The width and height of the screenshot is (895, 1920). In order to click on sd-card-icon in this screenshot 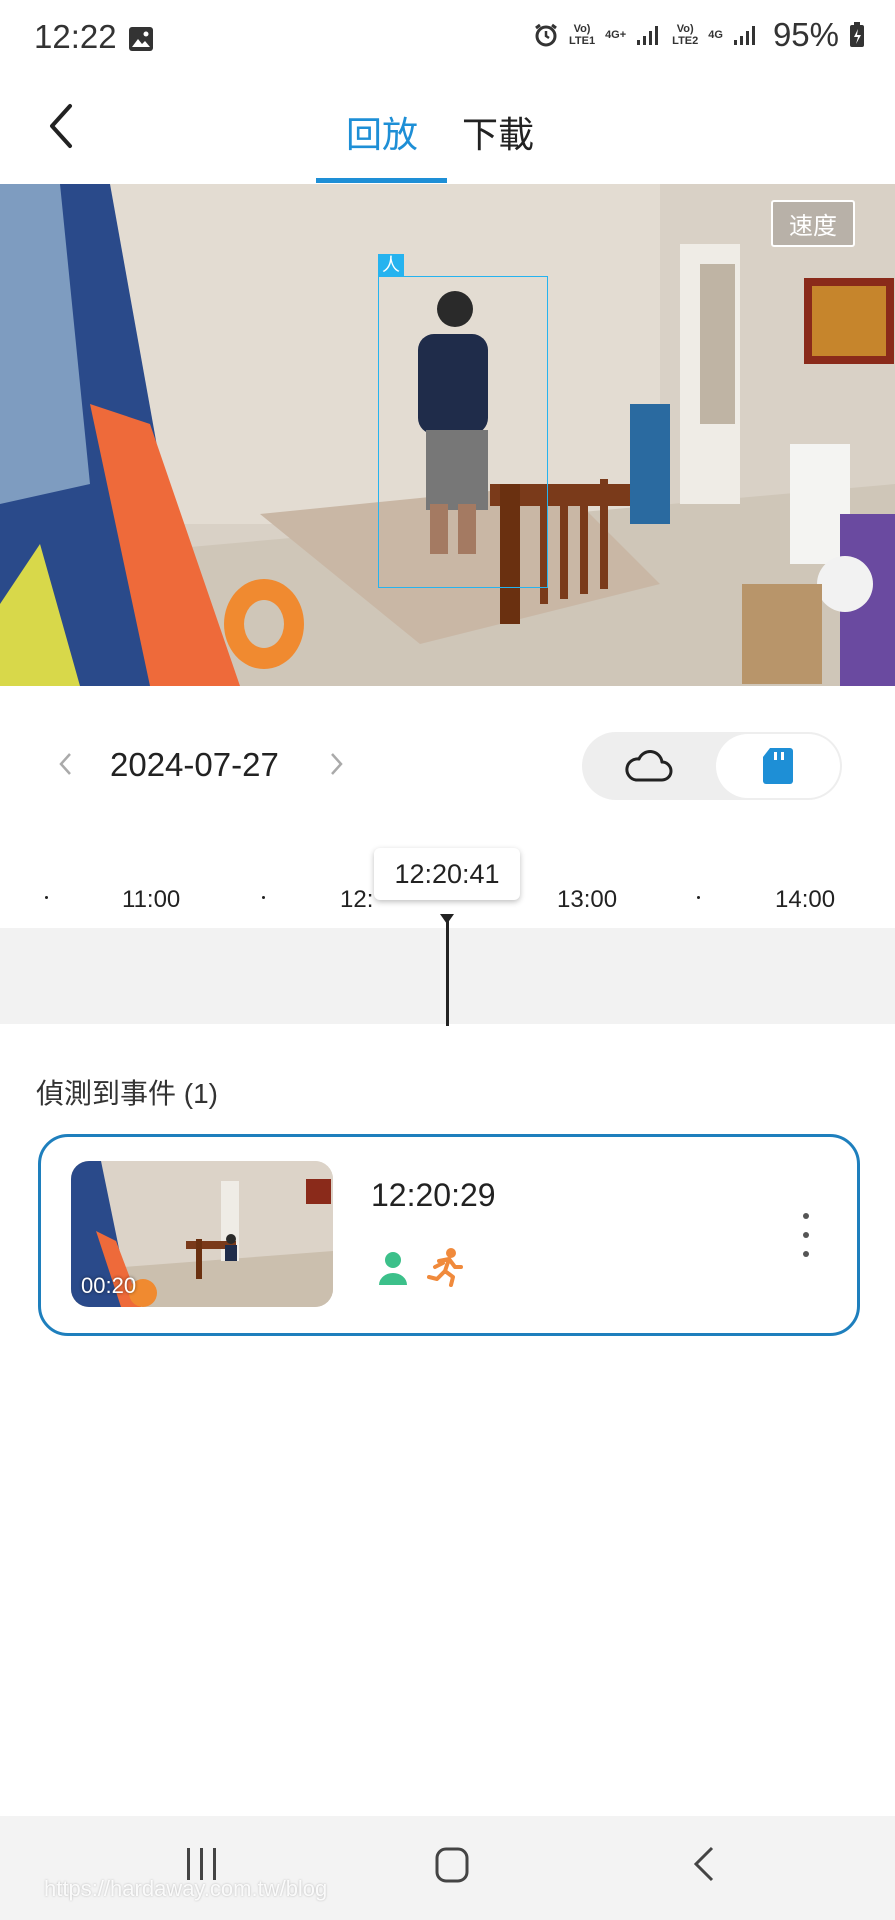, I will do `click(778, 766)`.